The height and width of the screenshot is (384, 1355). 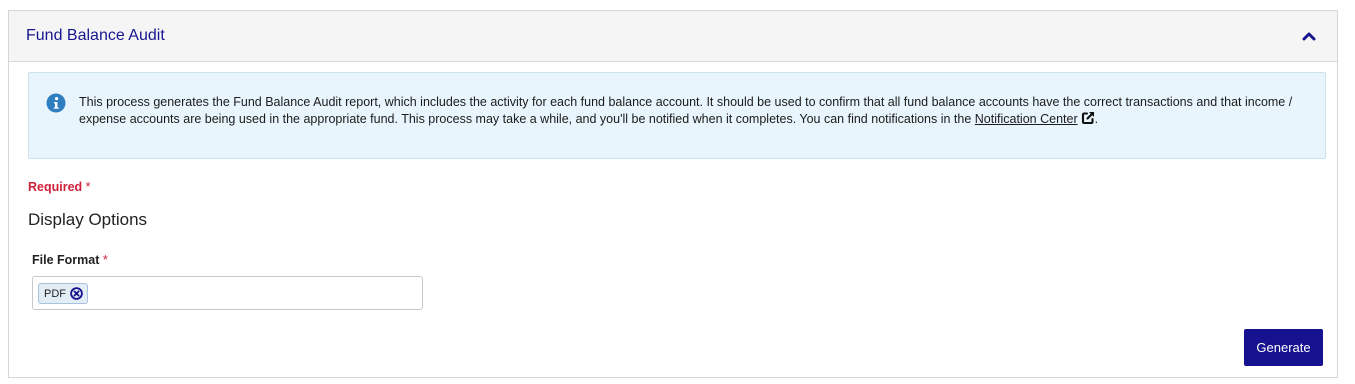 What do you see at coordinates (673, 36) in the screenshot?
I see `panel-header: Fund Balance Audit` at bounding box center [673, 36].